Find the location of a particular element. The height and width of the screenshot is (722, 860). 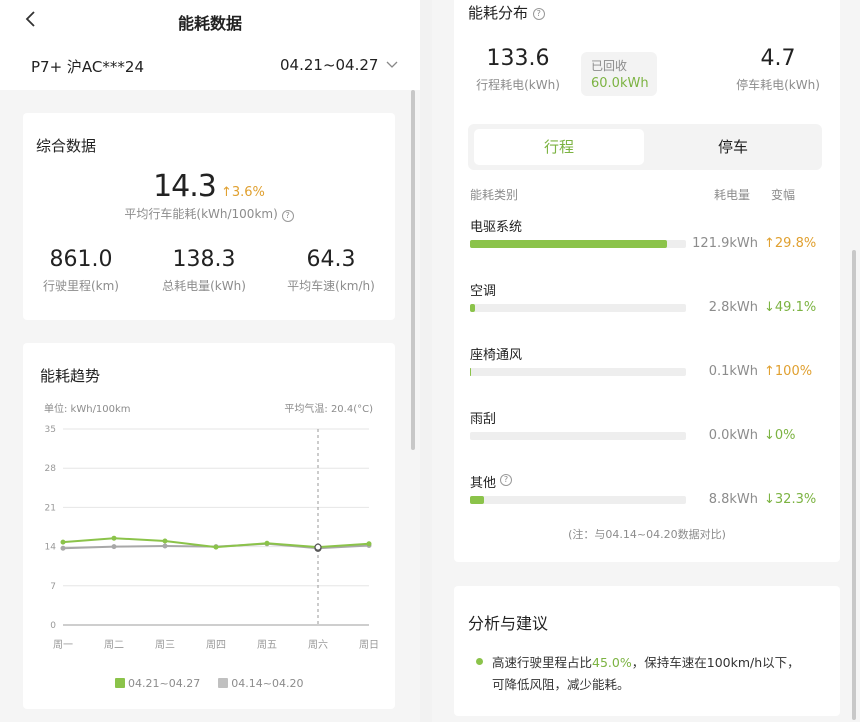

stat-label: 行驶里程(km) is located at coordinates (80, 286).